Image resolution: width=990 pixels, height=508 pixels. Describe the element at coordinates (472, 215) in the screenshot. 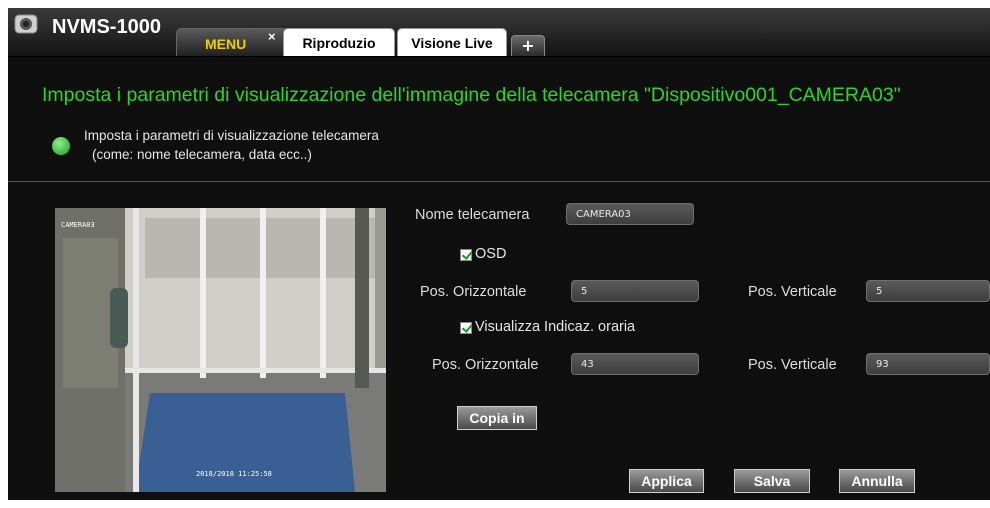

I see `camera-name-label: Nome telecamera` at that location.